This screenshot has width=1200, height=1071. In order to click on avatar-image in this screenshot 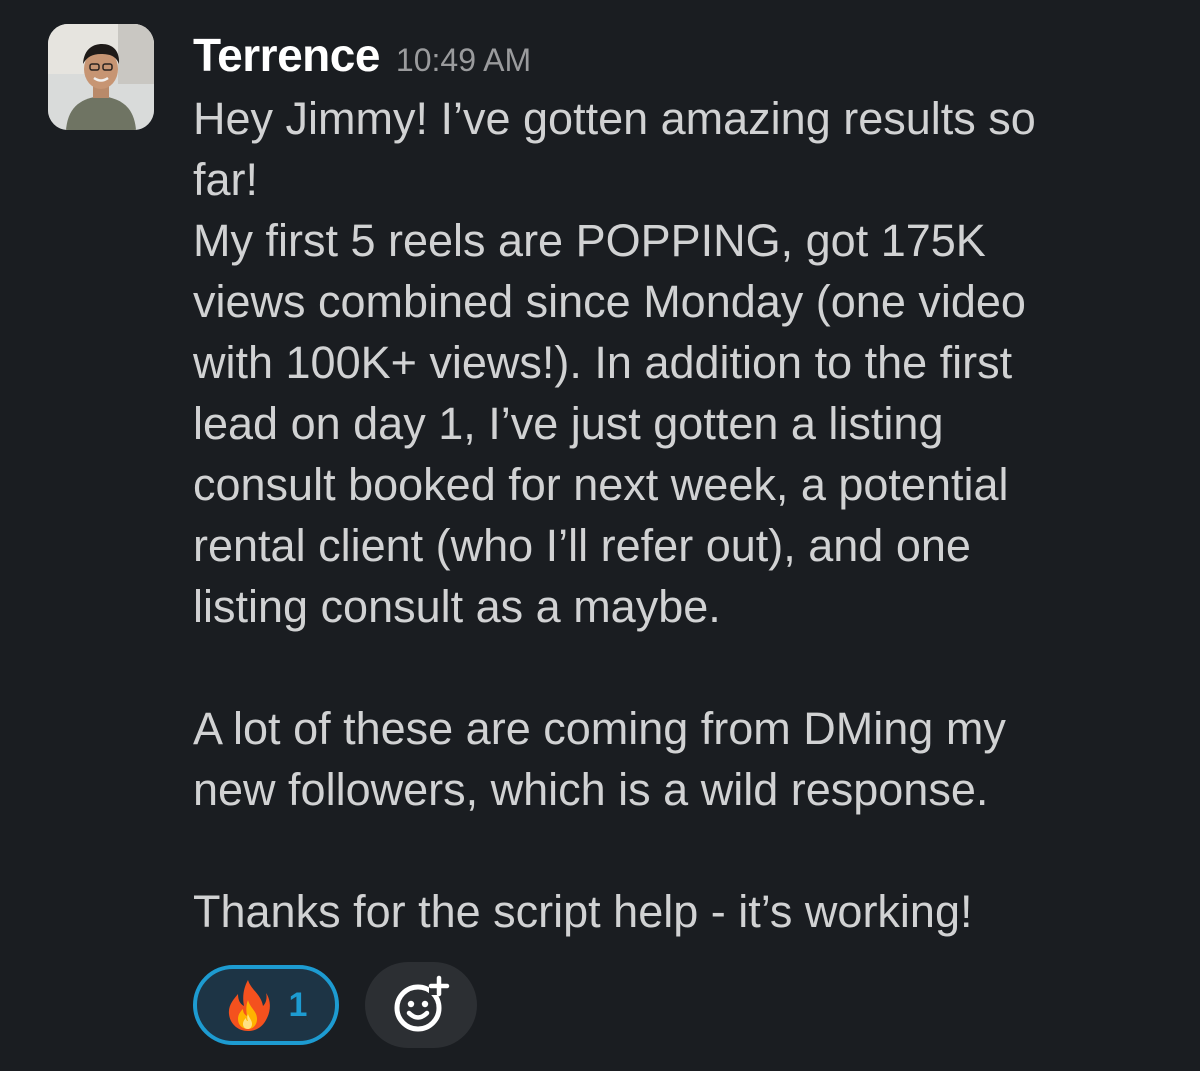, I will do `click(101, 77)`.